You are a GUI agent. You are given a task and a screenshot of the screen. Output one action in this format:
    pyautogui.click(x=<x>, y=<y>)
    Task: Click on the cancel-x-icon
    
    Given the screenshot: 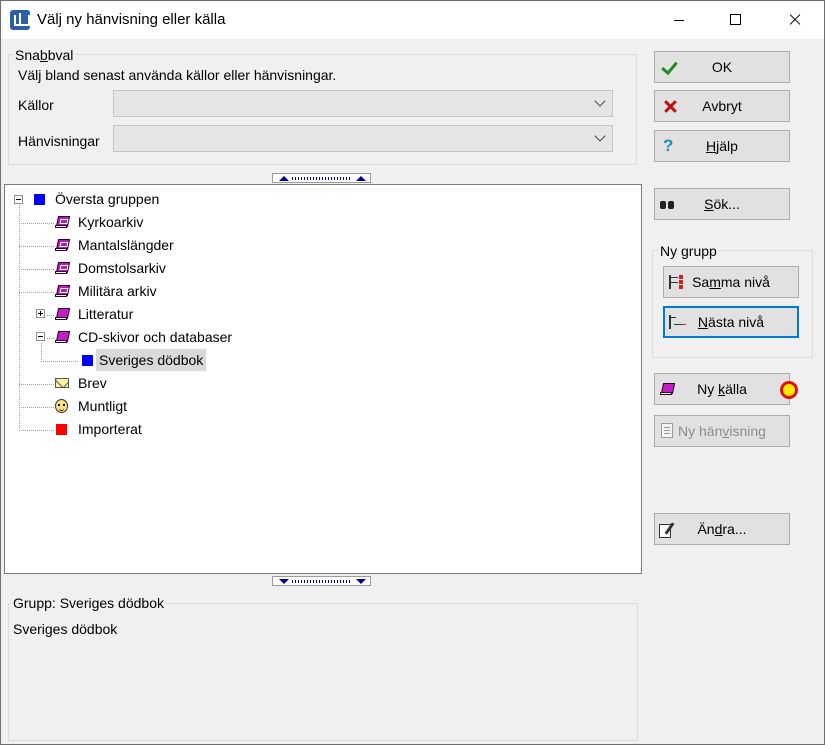 What is the action you would take?
    pyautogui.click(x=670, y=106)
    